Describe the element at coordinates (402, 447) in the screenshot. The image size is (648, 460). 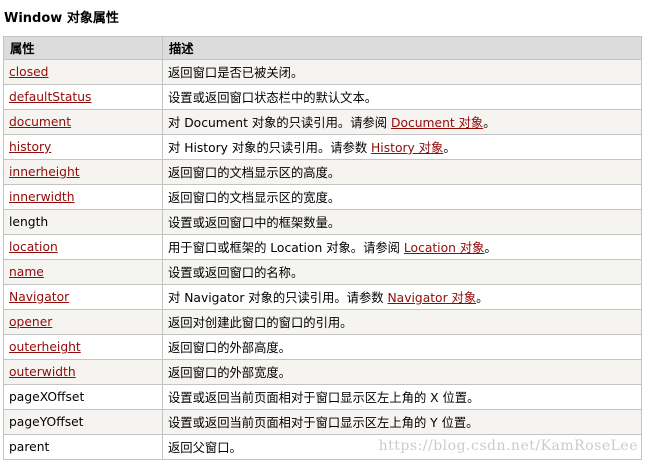
I see `description-cell: 返回父窗口。` at that location.